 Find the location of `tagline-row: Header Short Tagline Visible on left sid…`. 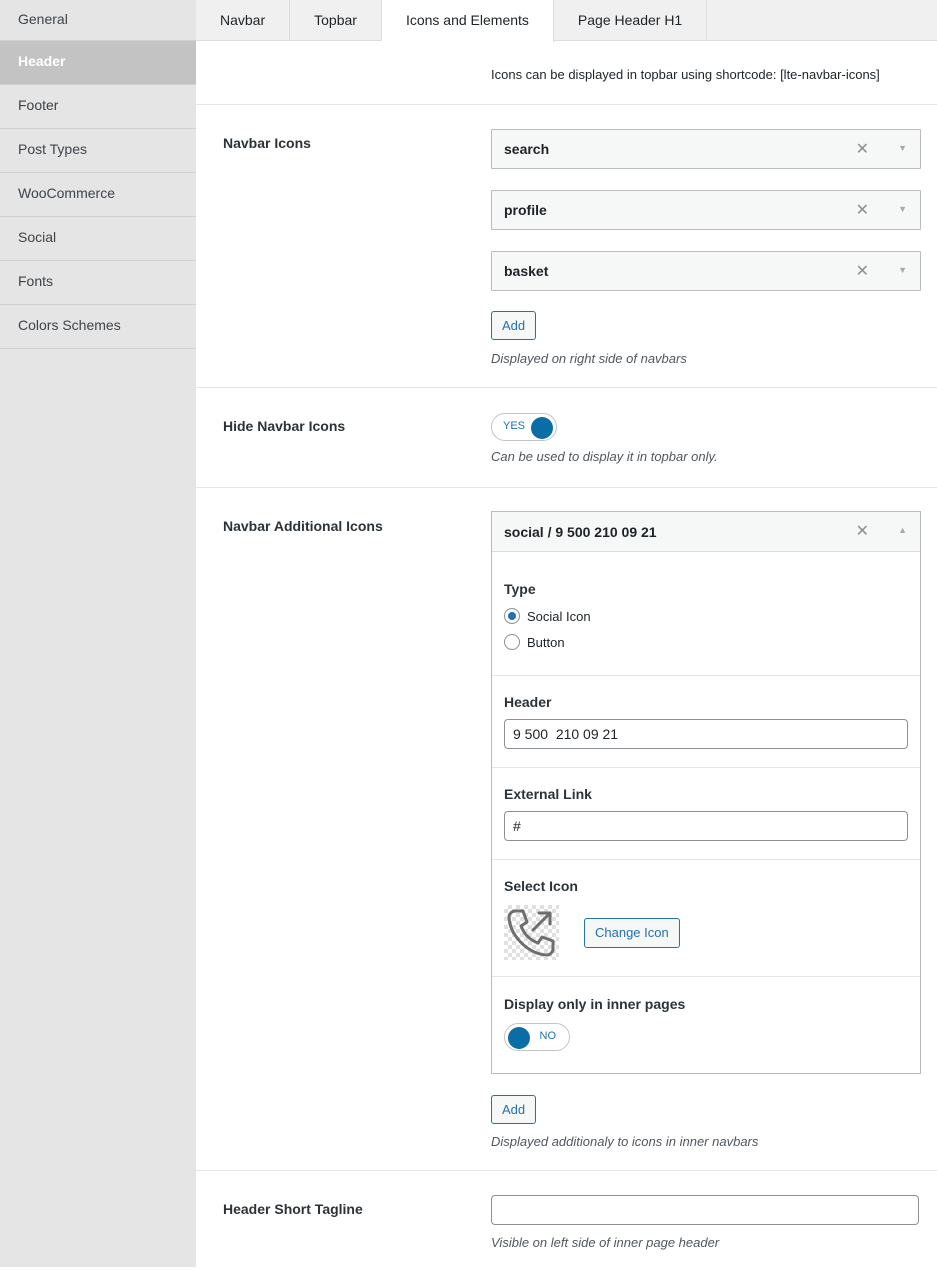

tagline-row: Header Short Tagline Visible on left sid… is located at coordinates (566, 1221).